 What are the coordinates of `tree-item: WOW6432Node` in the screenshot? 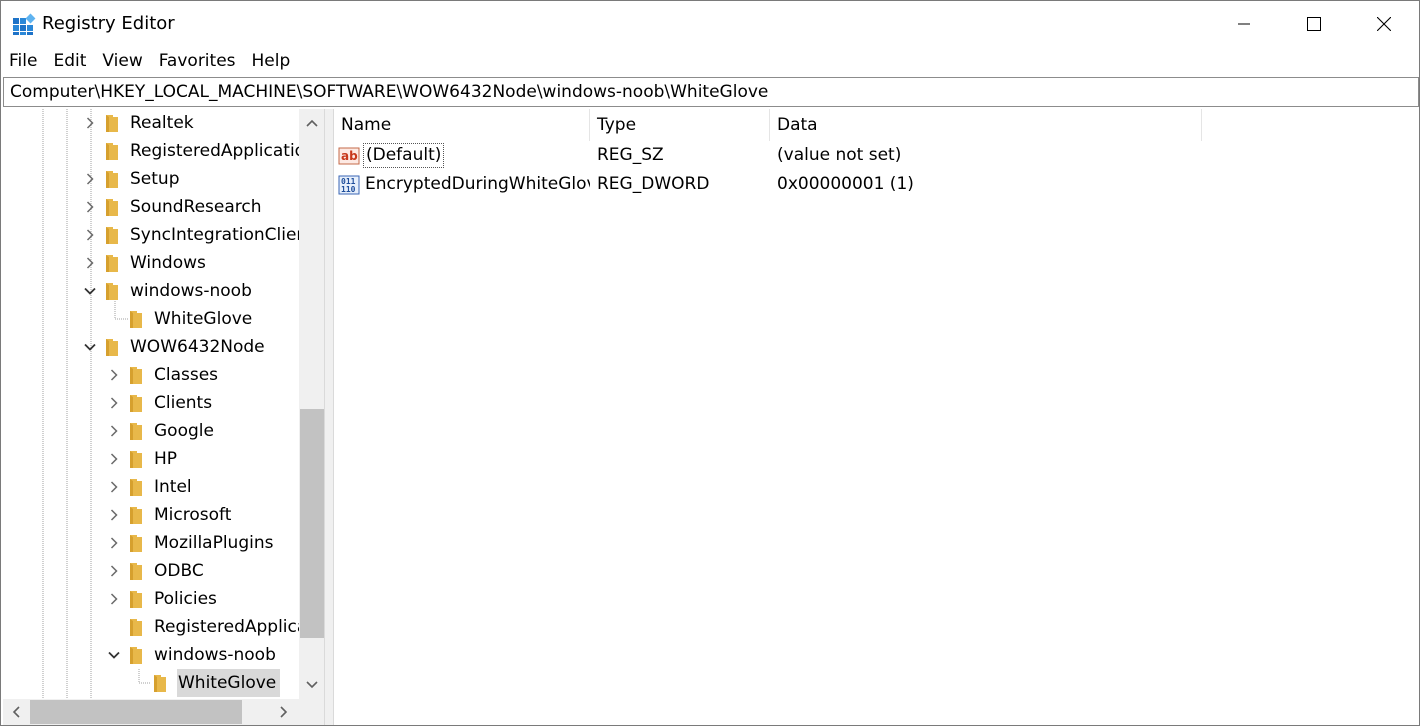 It's located at (175, 347).